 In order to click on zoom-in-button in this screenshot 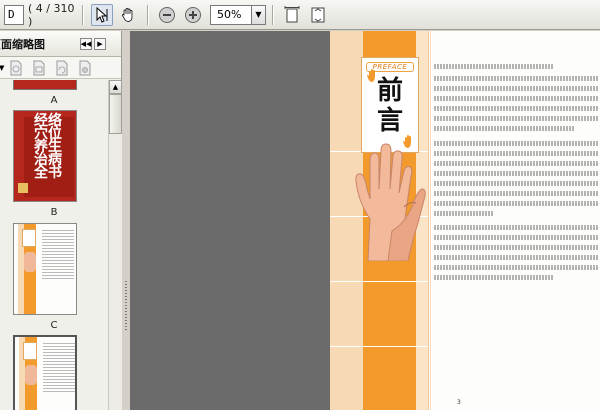, I will do `click(193, 15)`.